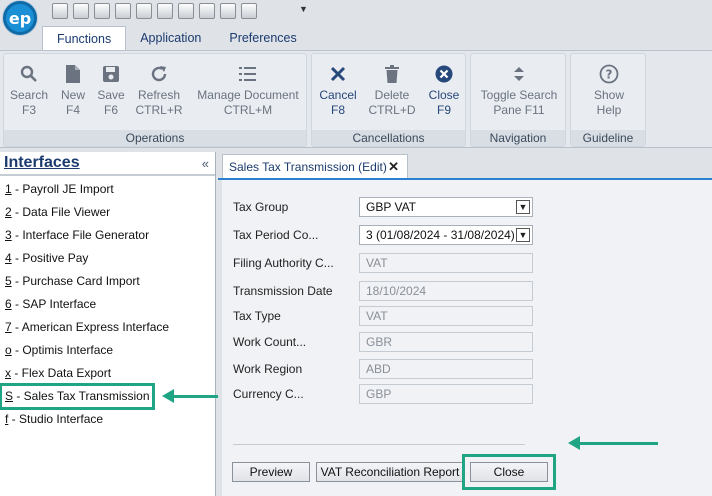 The image size is (712, 496). I want to click on interface-item-american-express-interface: 7 - American Express Interface, so click(107, 327).